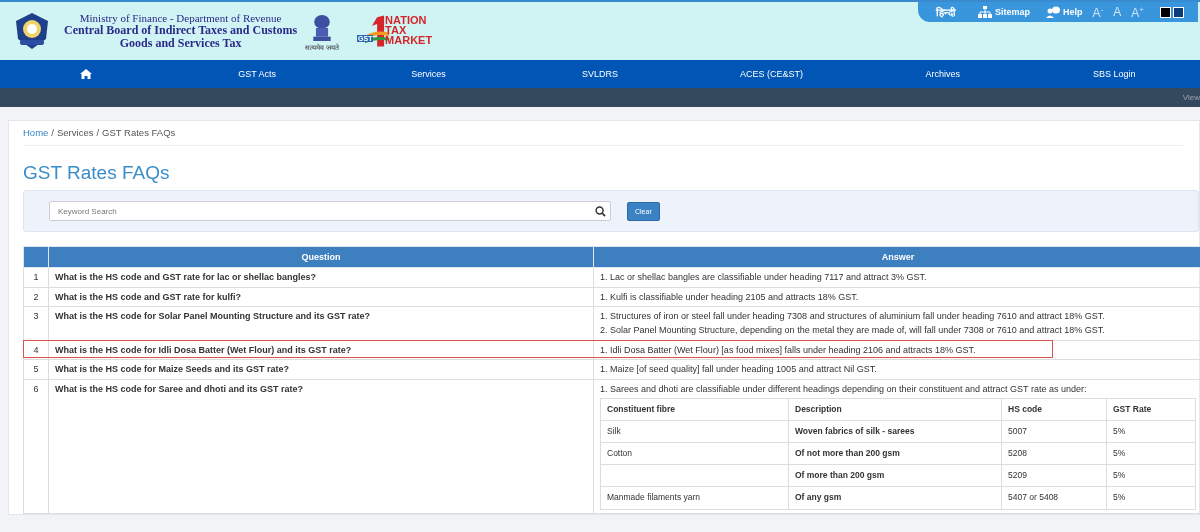  Describe the element at coordinates (1054, 498) in the screenshot. I see `subtable-cell: 5407 or 5408` at that location.